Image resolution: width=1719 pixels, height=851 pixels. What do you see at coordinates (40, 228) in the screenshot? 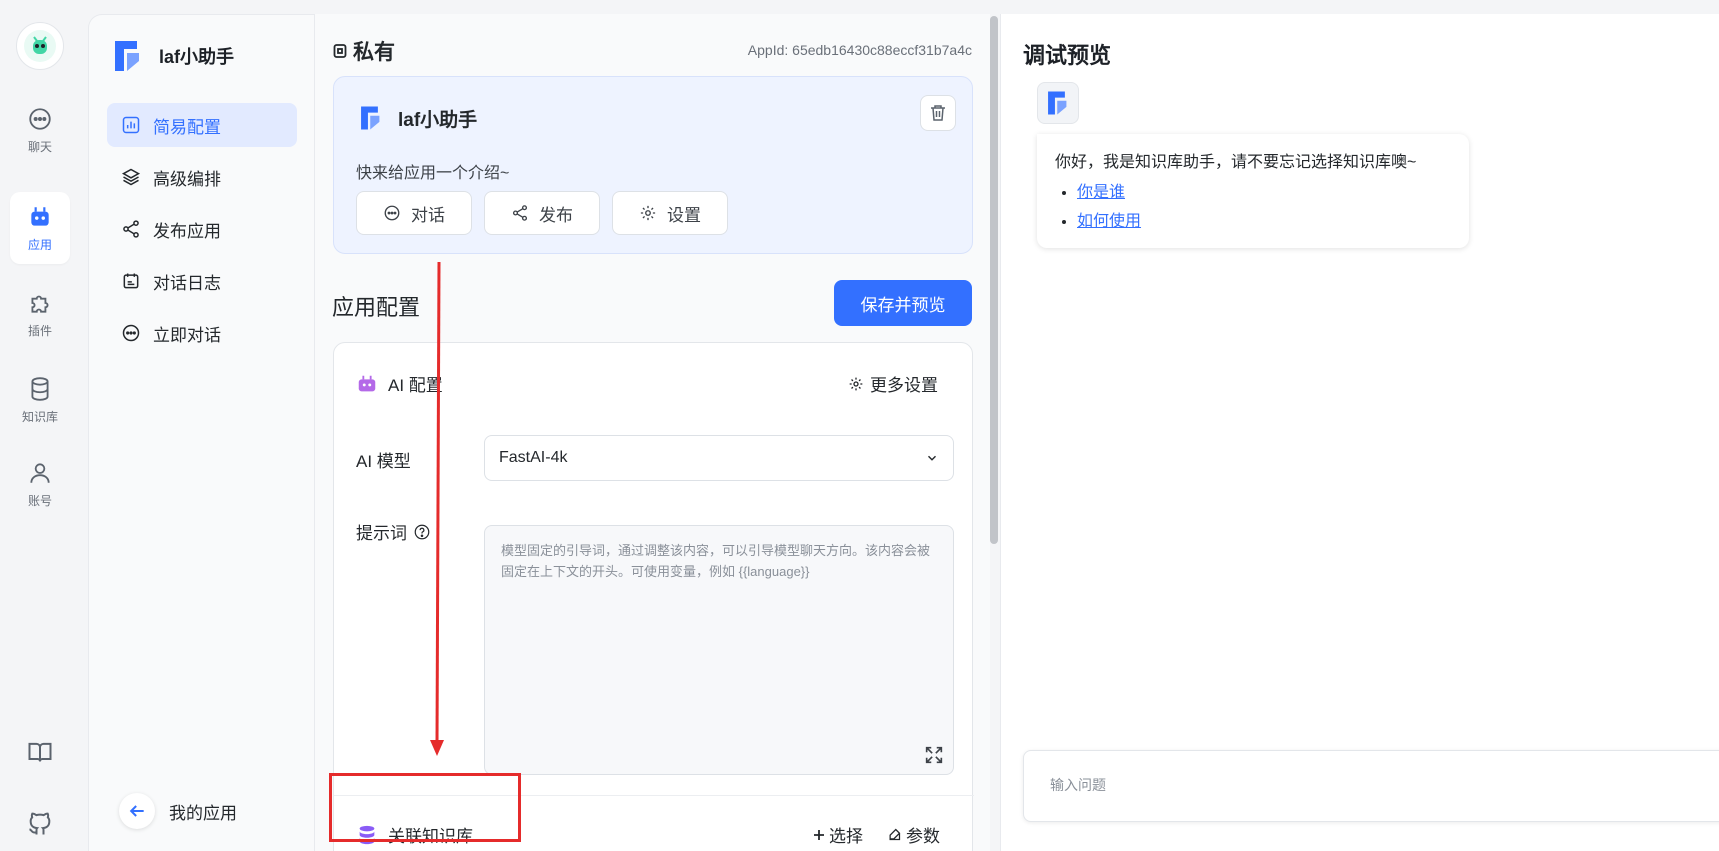
I see `rail-item-apps: 应用` at bounding box center [40, 228].